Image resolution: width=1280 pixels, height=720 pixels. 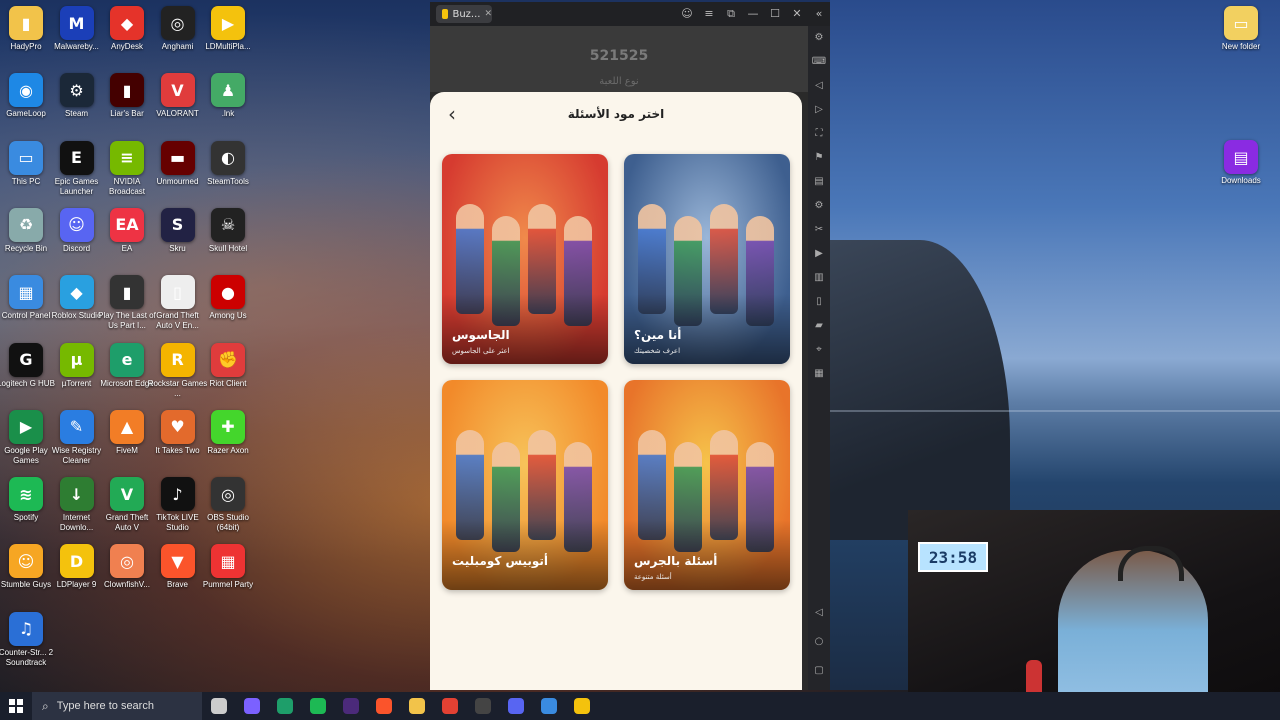 I want to click on taskbar-chrome-icon, so click(x=449, y=706).